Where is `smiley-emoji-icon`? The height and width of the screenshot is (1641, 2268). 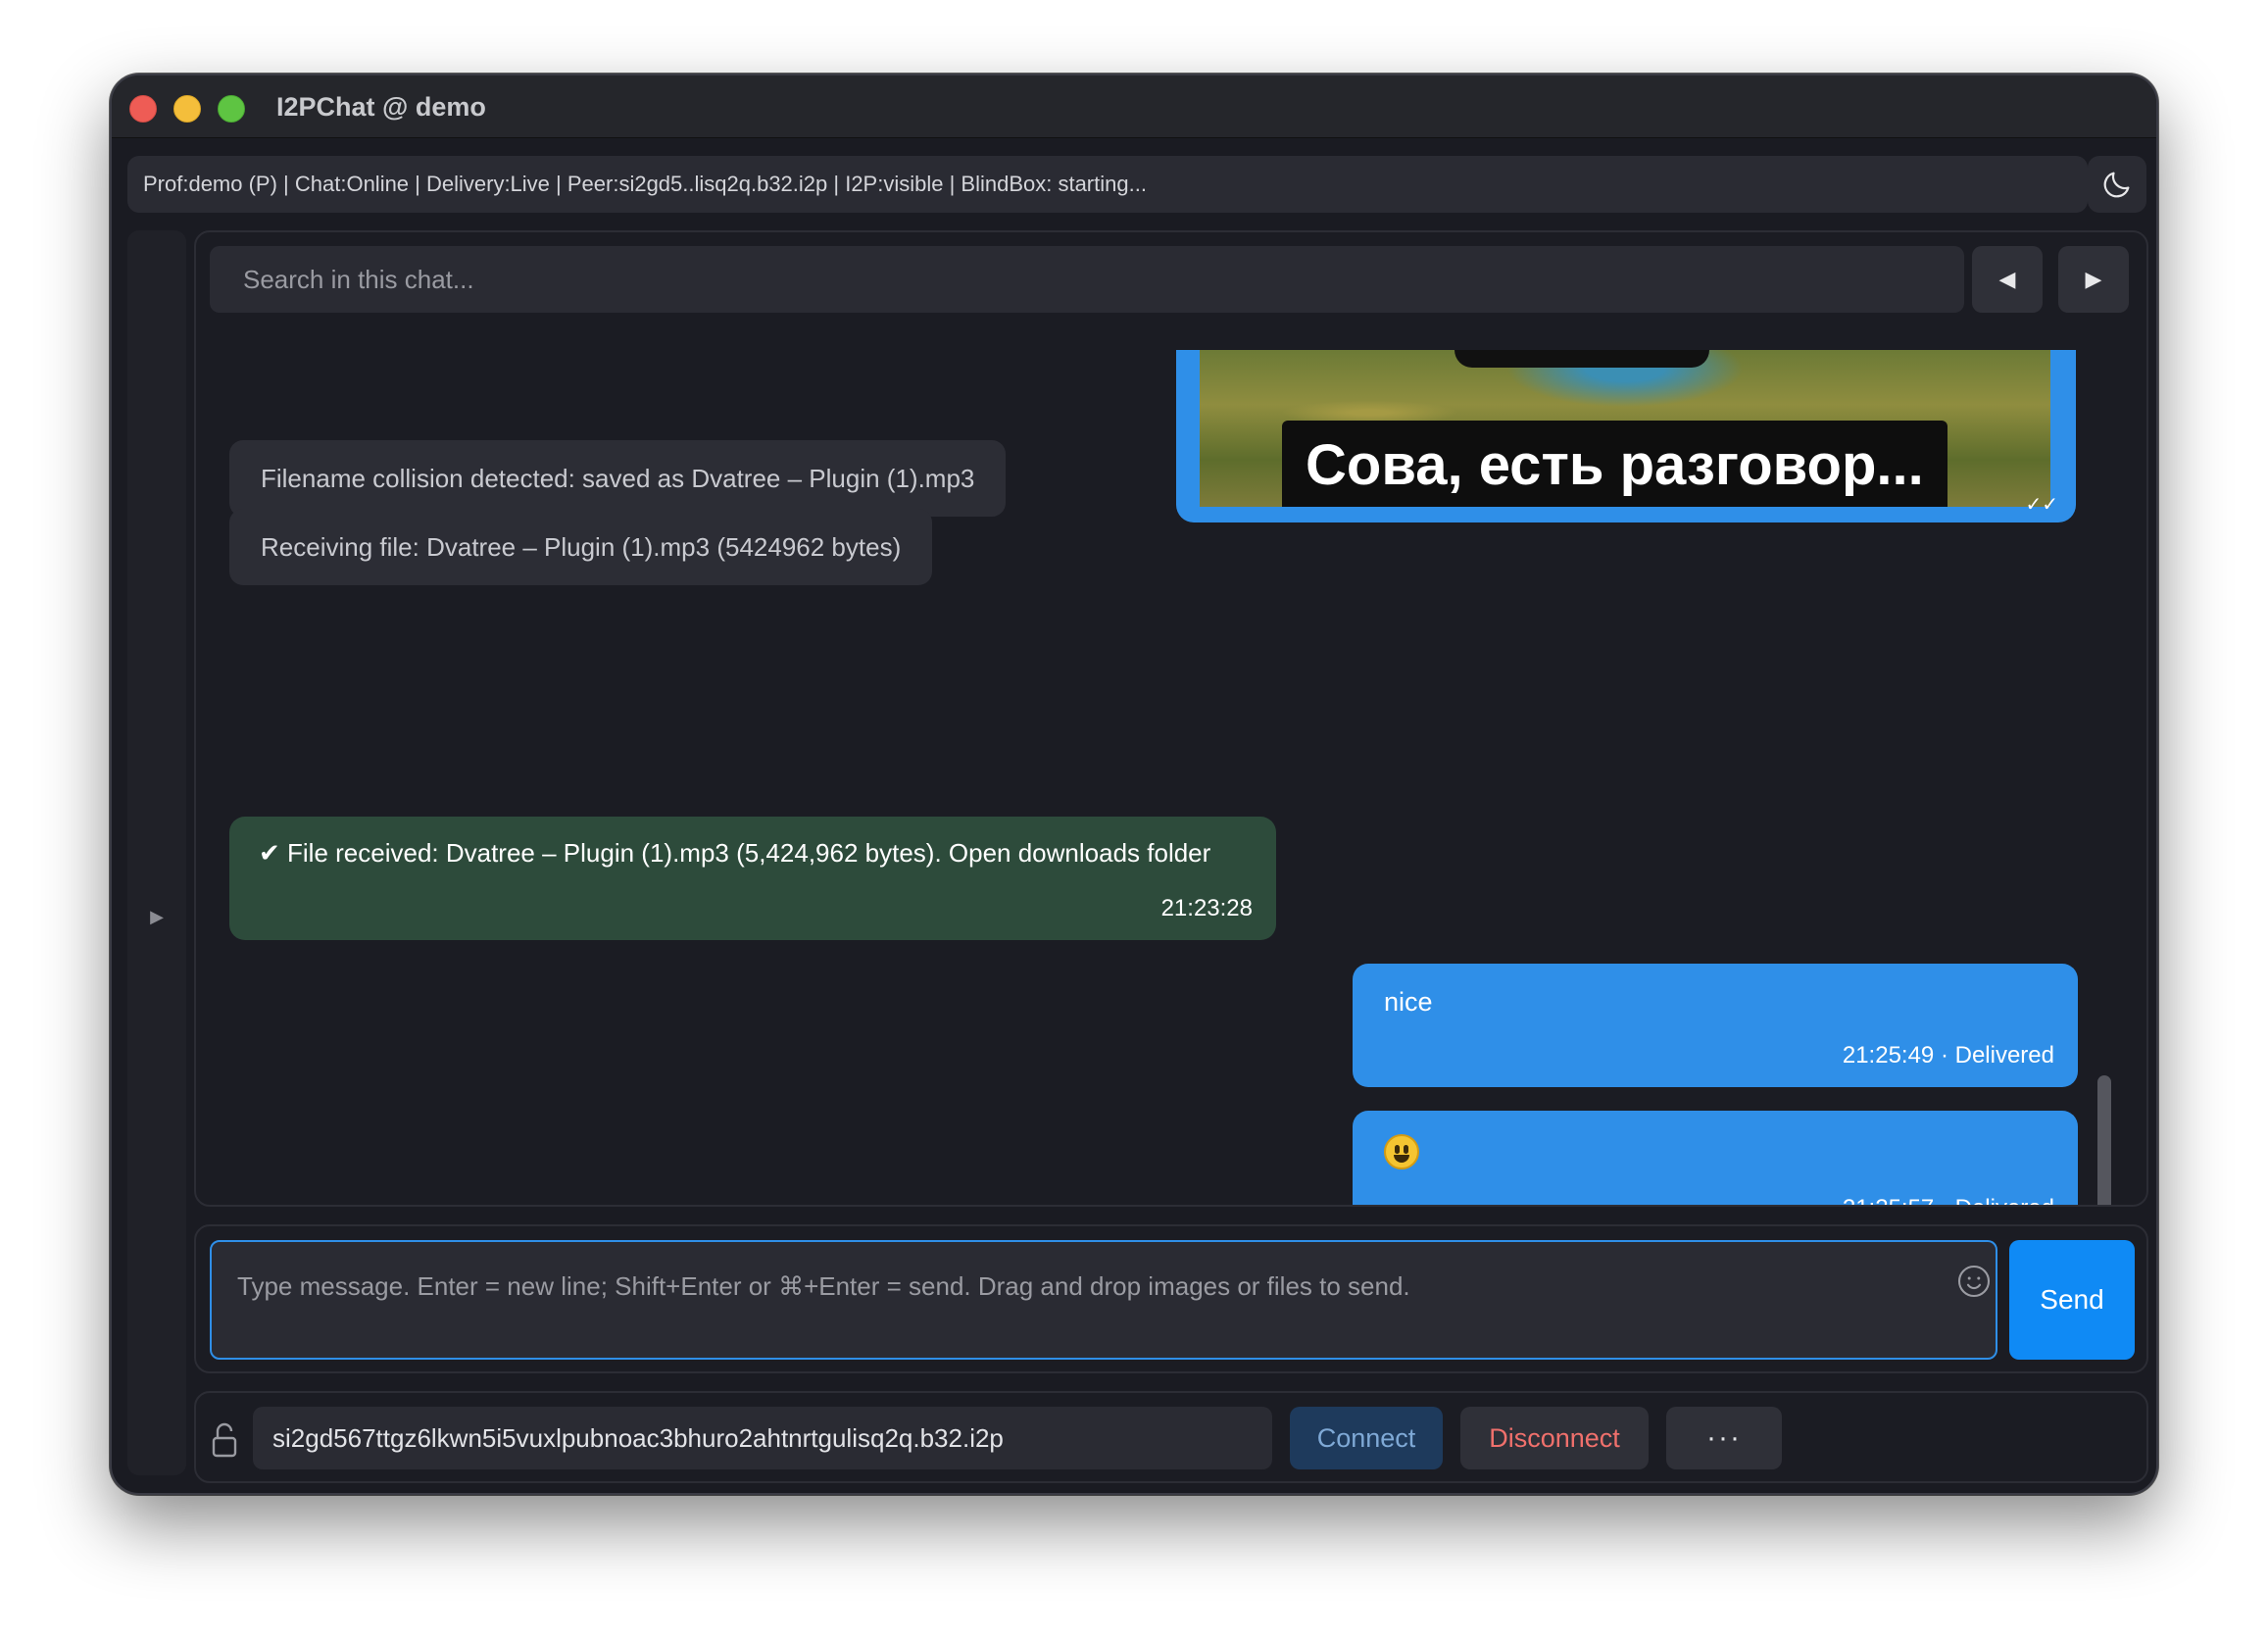
smiley-emoji-icon is located at coordinates (1401, 1151).